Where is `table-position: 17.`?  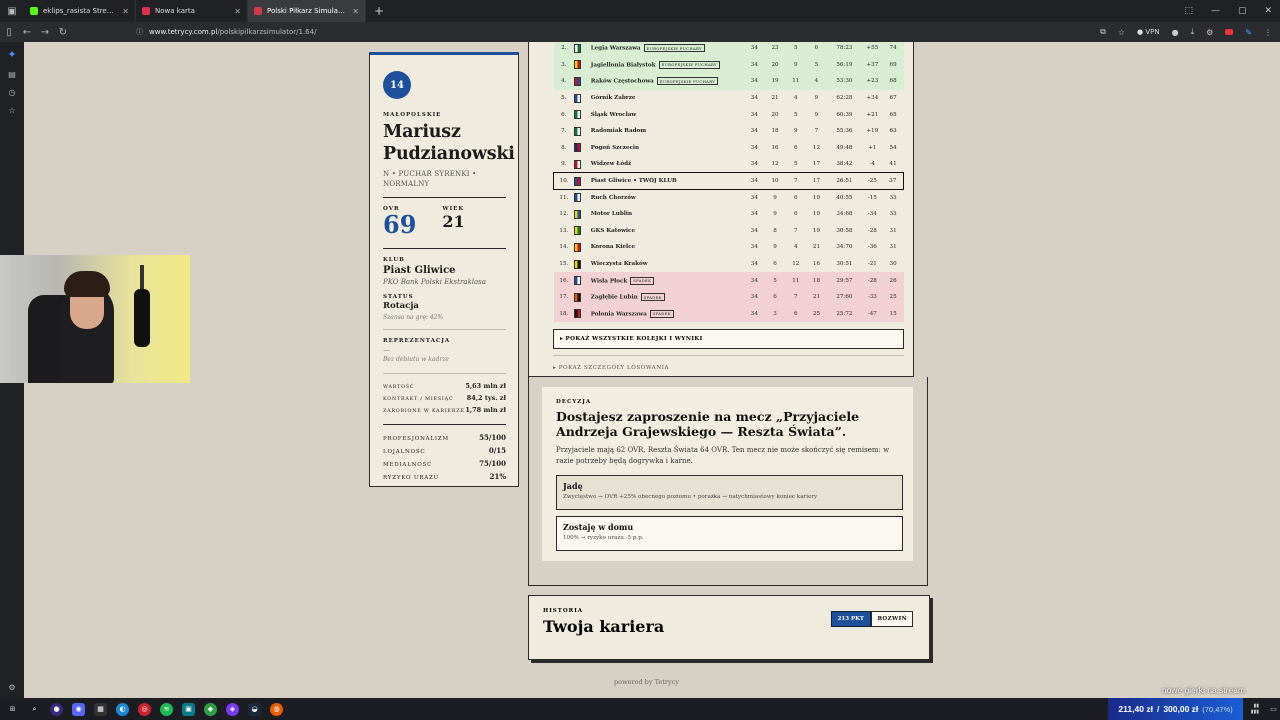 table-position: 17. is located at coordinates (564, 297).